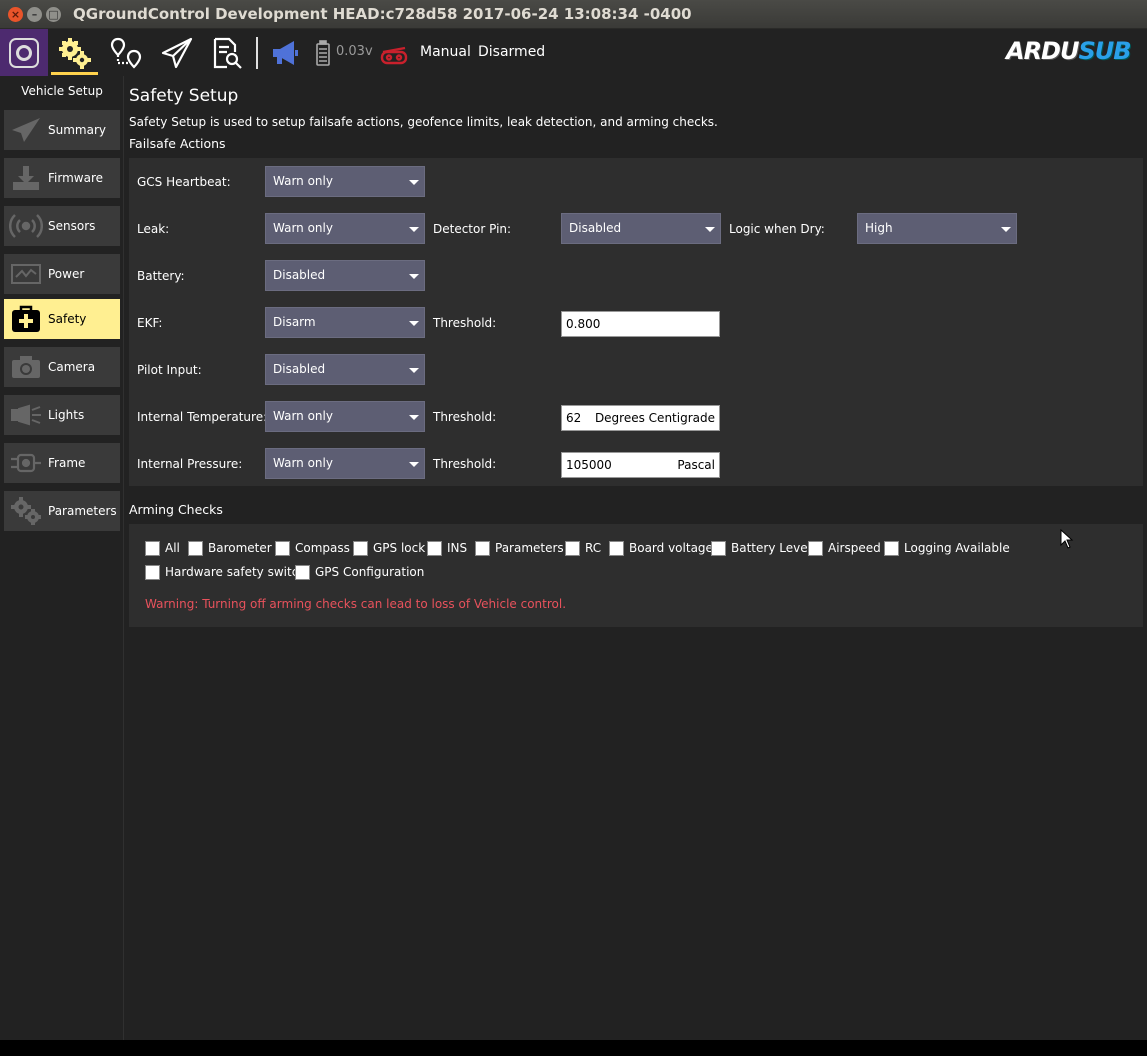  I want to click on arming-check-rc: RC, so click(583, 548).